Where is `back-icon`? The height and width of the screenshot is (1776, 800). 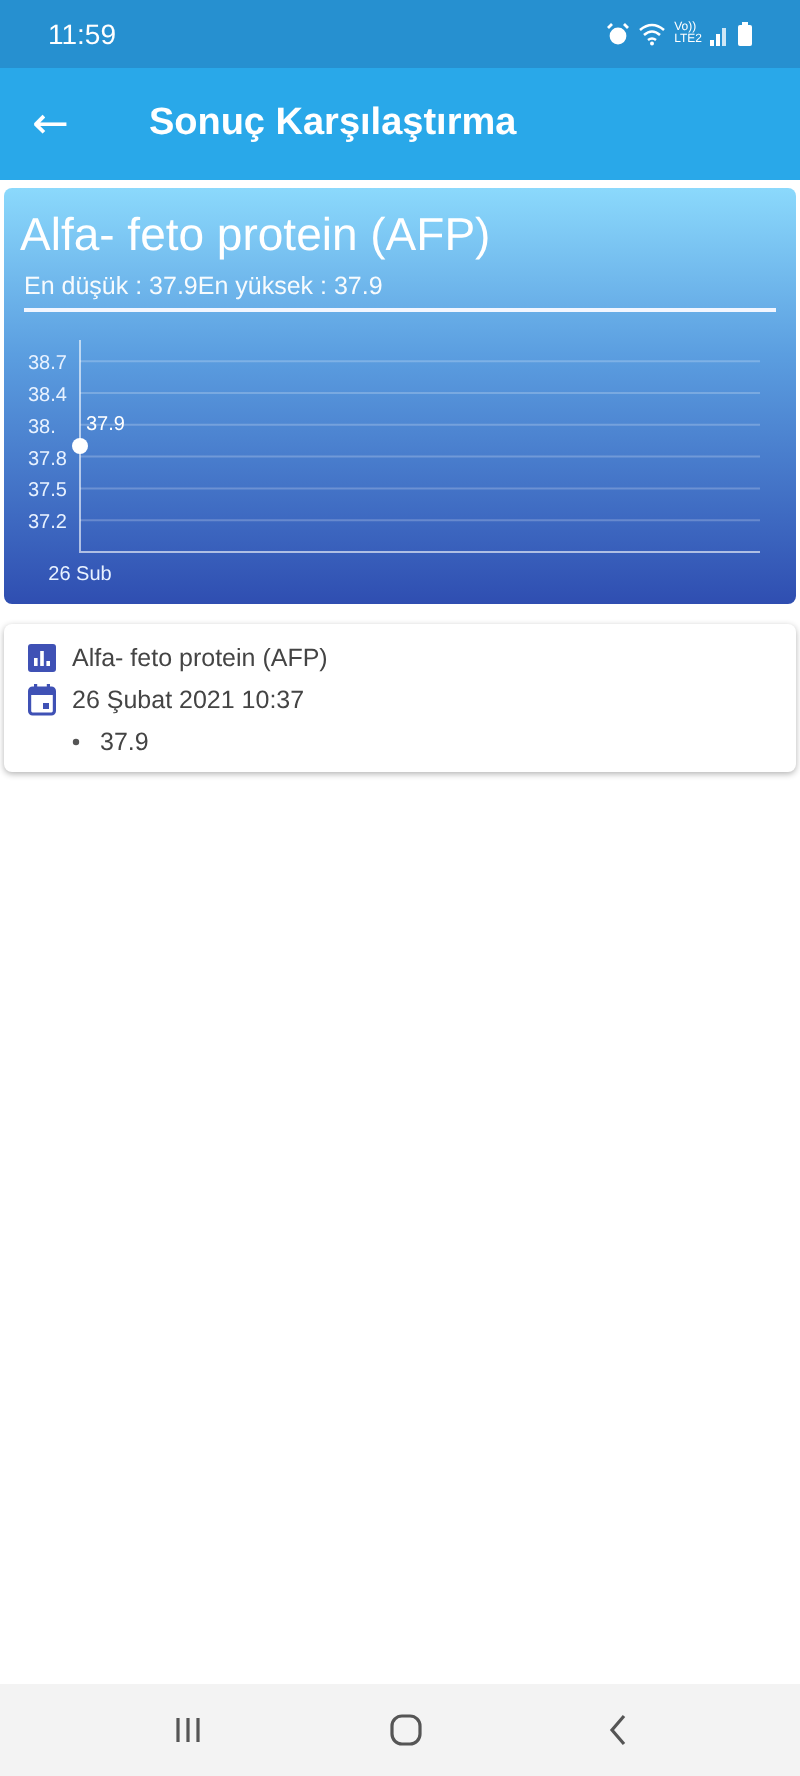 back-icon is located at coordinates (617, 1730).